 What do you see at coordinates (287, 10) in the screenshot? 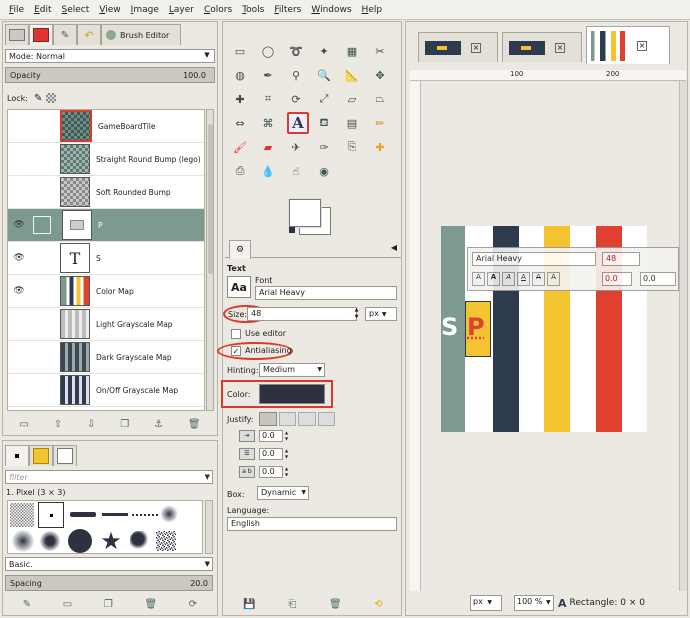
I see `menu-filters: Filters` at bounding box center [287, 10].